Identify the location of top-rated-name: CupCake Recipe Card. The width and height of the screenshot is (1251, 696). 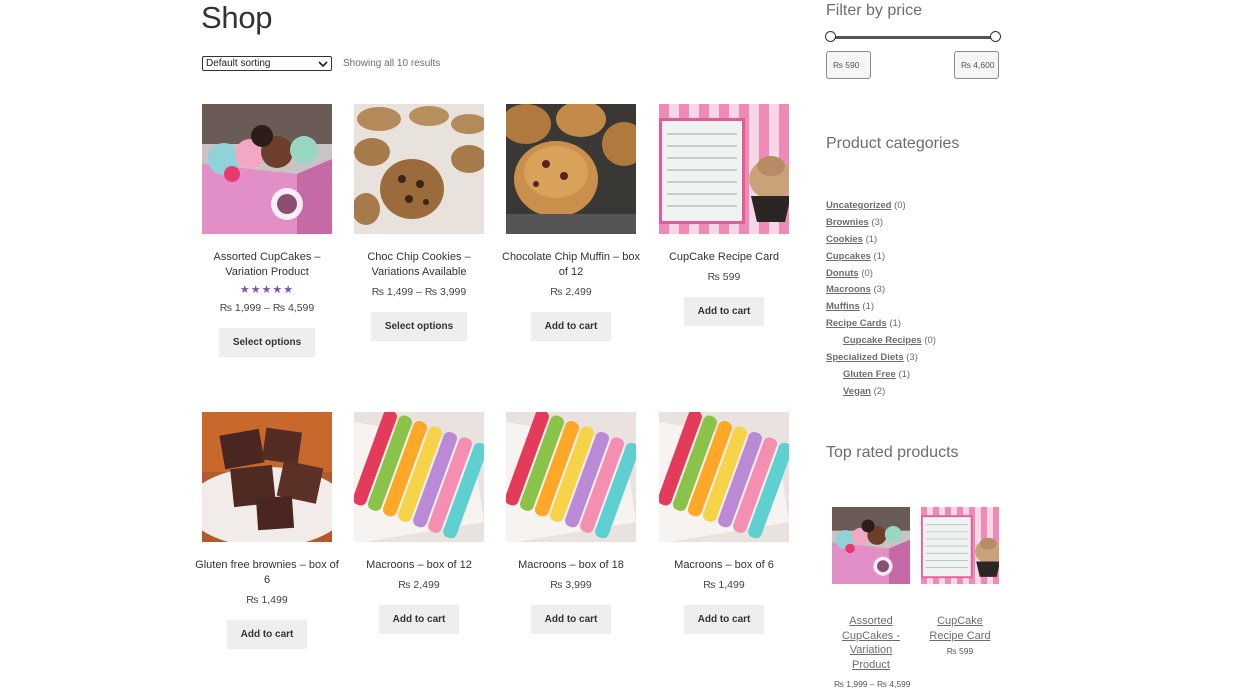
(960, 628).